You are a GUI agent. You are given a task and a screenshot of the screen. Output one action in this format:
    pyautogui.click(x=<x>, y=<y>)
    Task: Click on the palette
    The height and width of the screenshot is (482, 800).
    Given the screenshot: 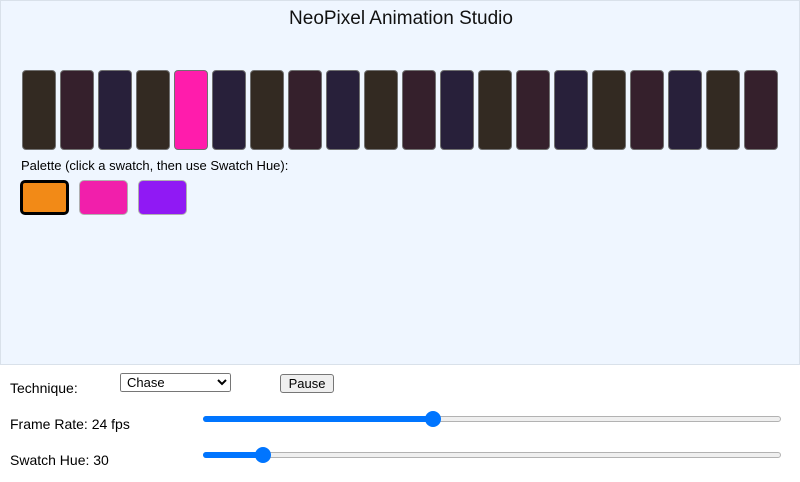 What is the action you would take?
    pyautogui.click(x=103, y=197)
    